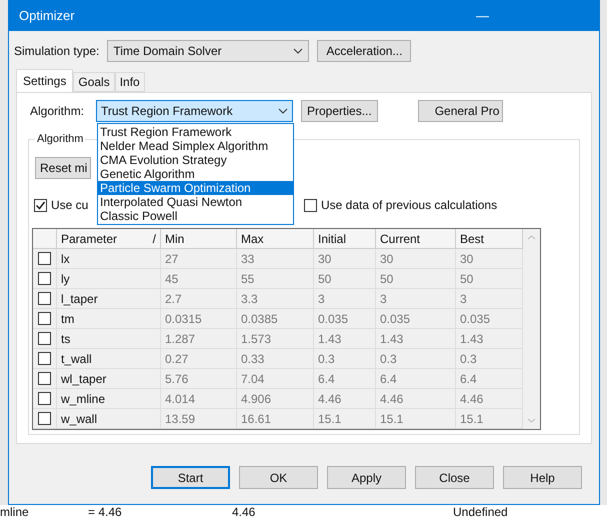 The image size is (607, 520). I want to click on table-cell: 0.27, so click(199, 358).